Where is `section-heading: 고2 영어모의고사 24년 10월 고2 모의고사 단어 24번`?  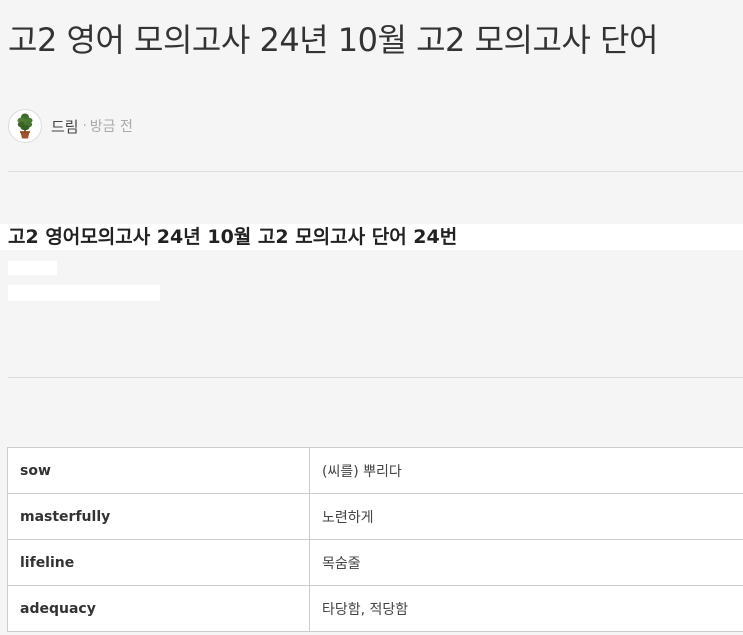
section-heading: 고2 영어모의고사 24년 10월 고2 모의고사 단어 24번 is located at coordinates (371, 237).